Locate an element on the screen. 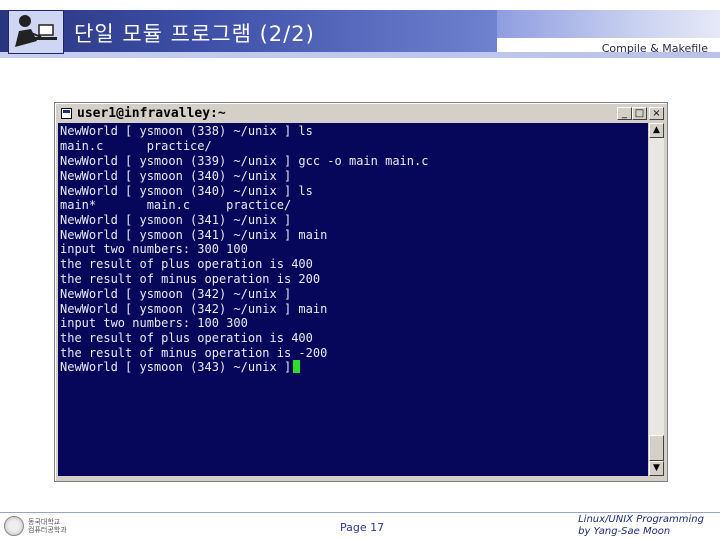 The height and width of the screenshot is (540, 720). terminal-line: main.c practice/ is located at coordinates (136, 146).